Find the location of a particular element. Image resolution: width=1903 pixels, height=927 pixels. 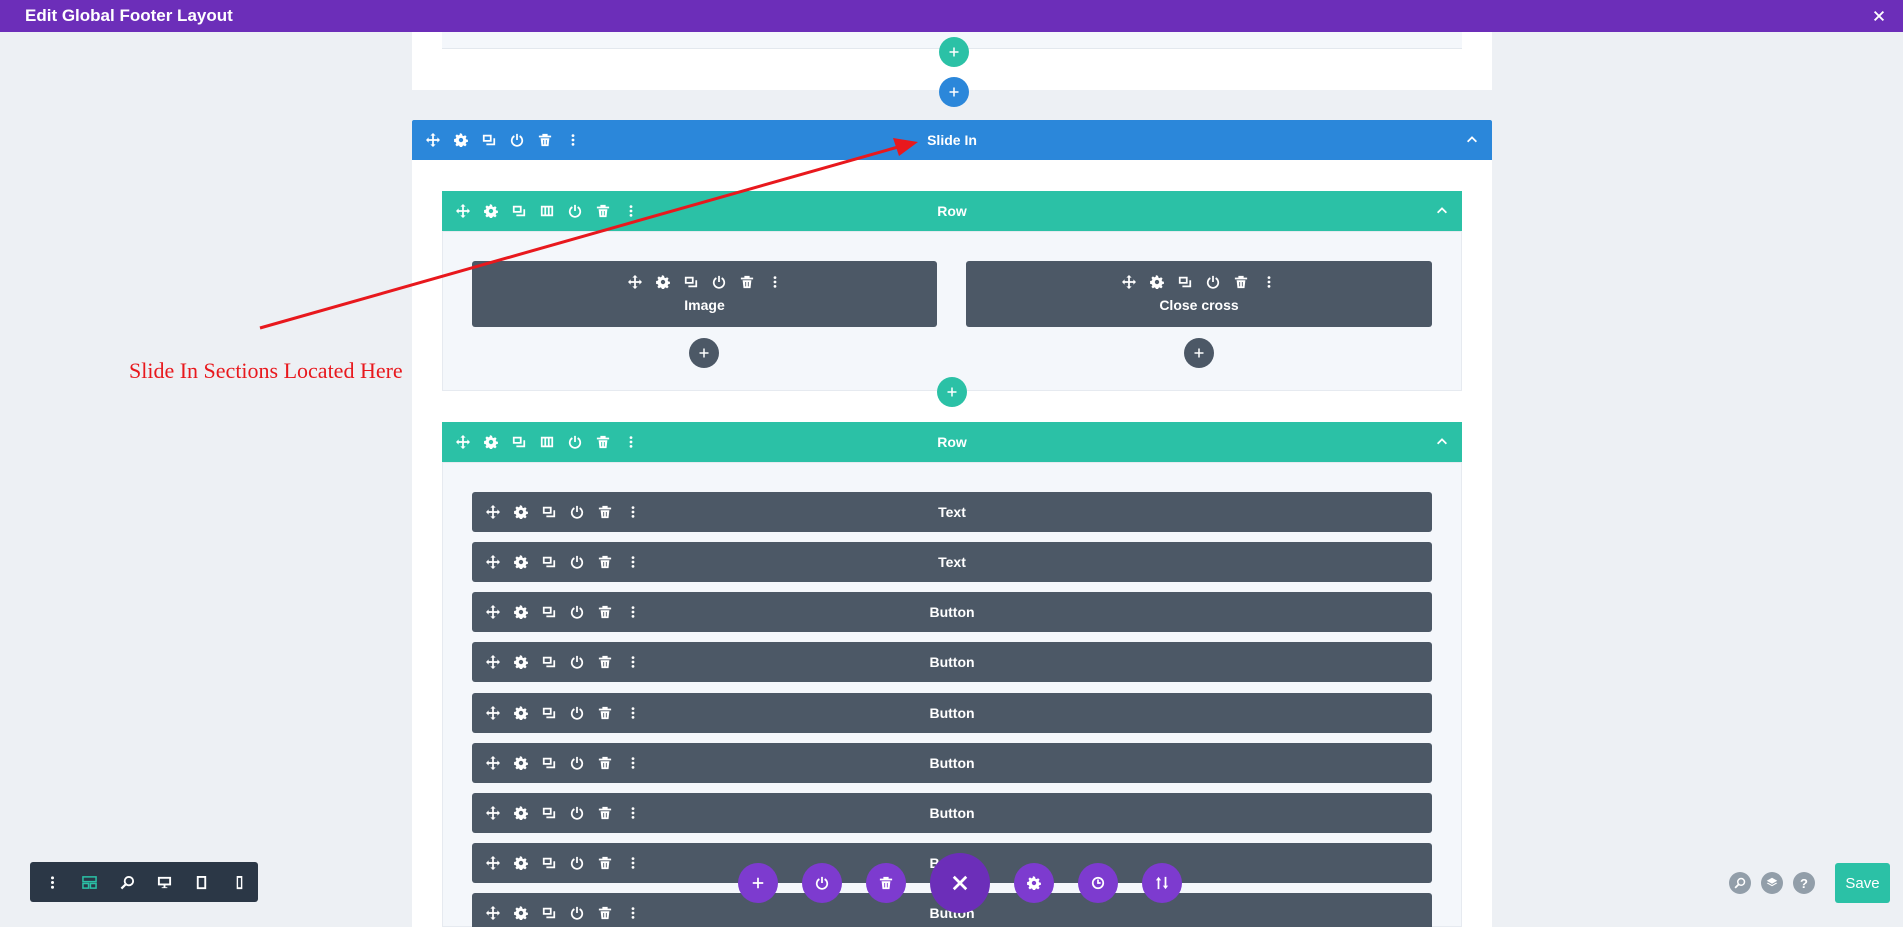

columns-icon is located at coordinates (547, 442).